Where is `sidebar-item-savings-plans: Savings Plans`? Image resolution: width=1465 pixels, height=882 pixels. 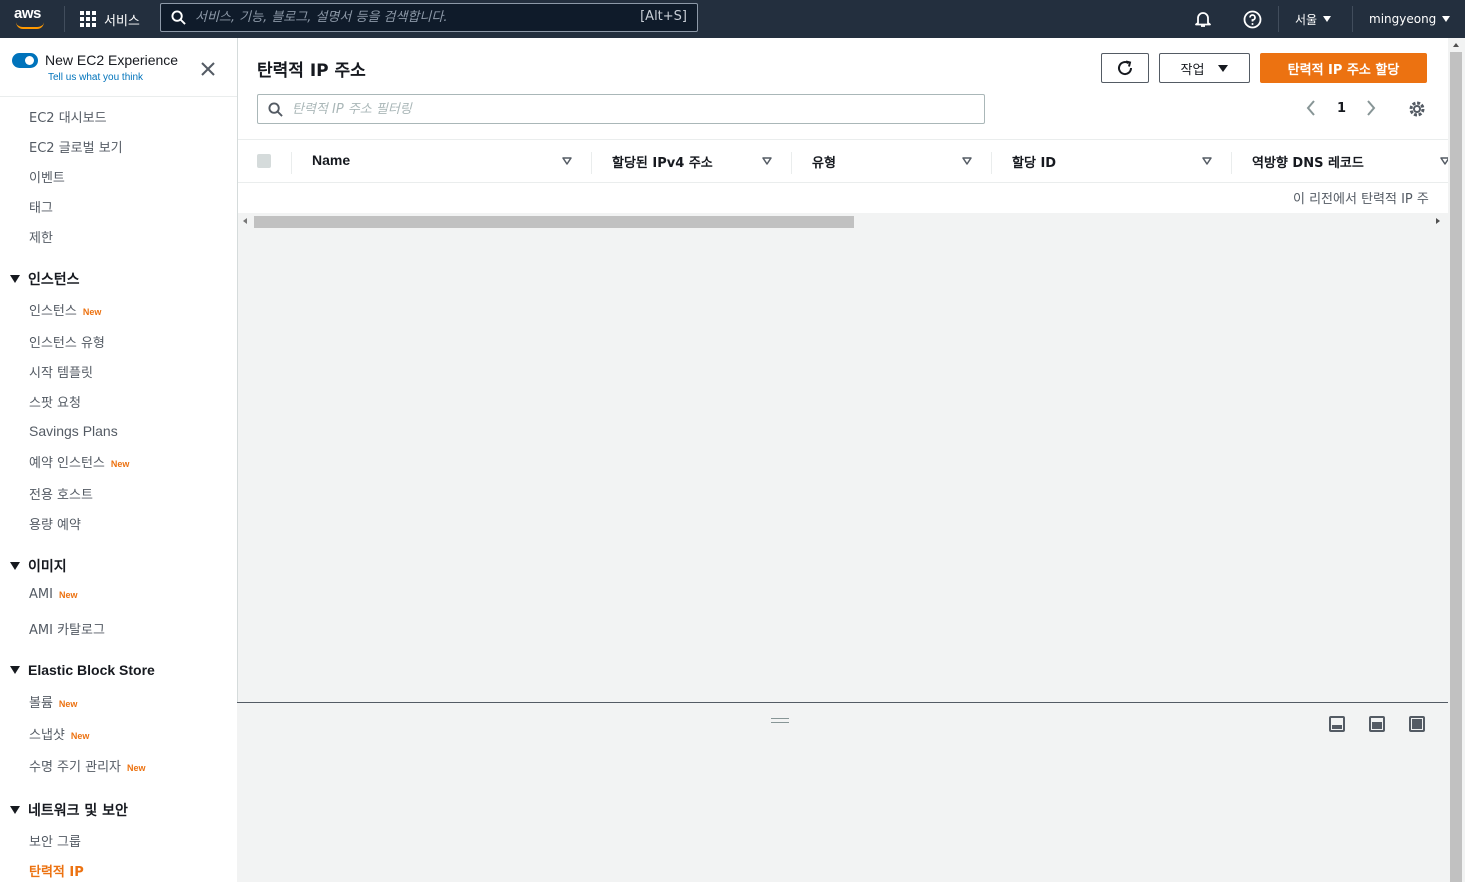
sidebar-item-savings-plans: Savings Plans is located at coordinates (73, 431).